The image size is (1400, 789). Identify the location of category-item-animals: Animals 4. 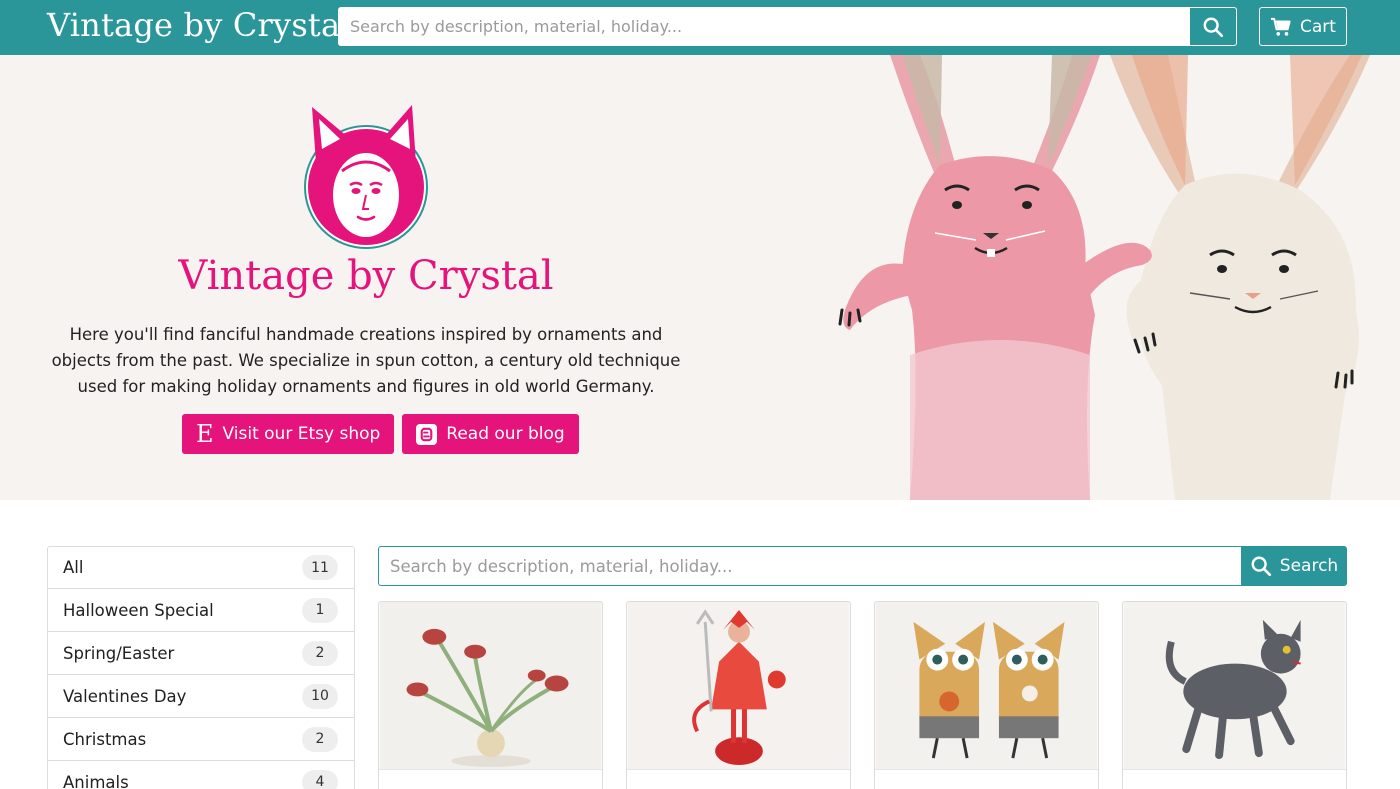
(201, 775).